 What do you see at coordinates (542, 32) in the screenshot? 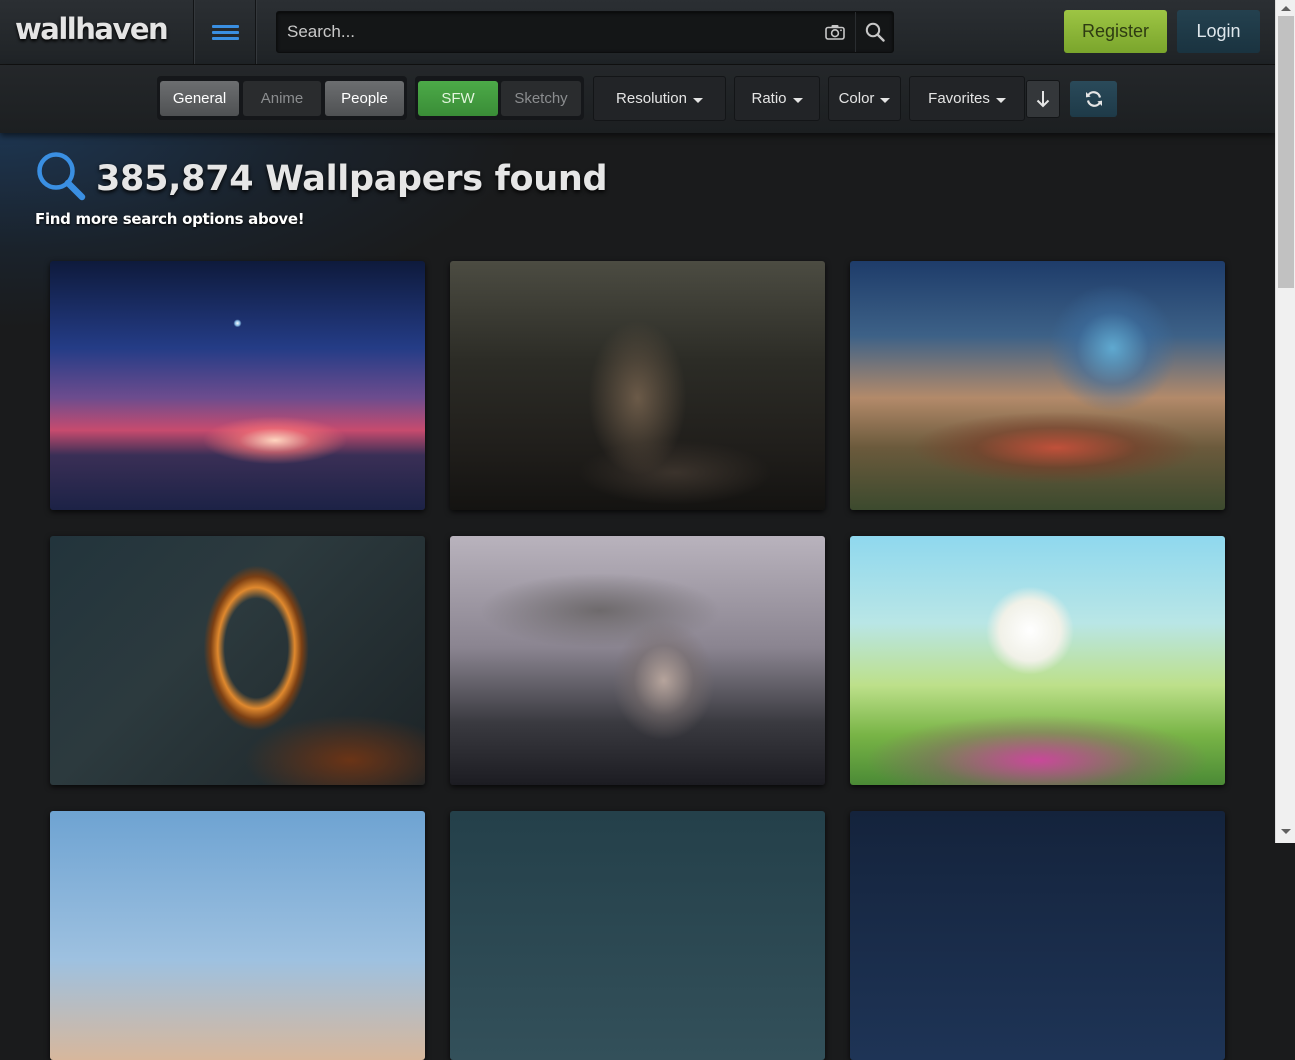
I see `search-input` at bounding box center [542, 32].